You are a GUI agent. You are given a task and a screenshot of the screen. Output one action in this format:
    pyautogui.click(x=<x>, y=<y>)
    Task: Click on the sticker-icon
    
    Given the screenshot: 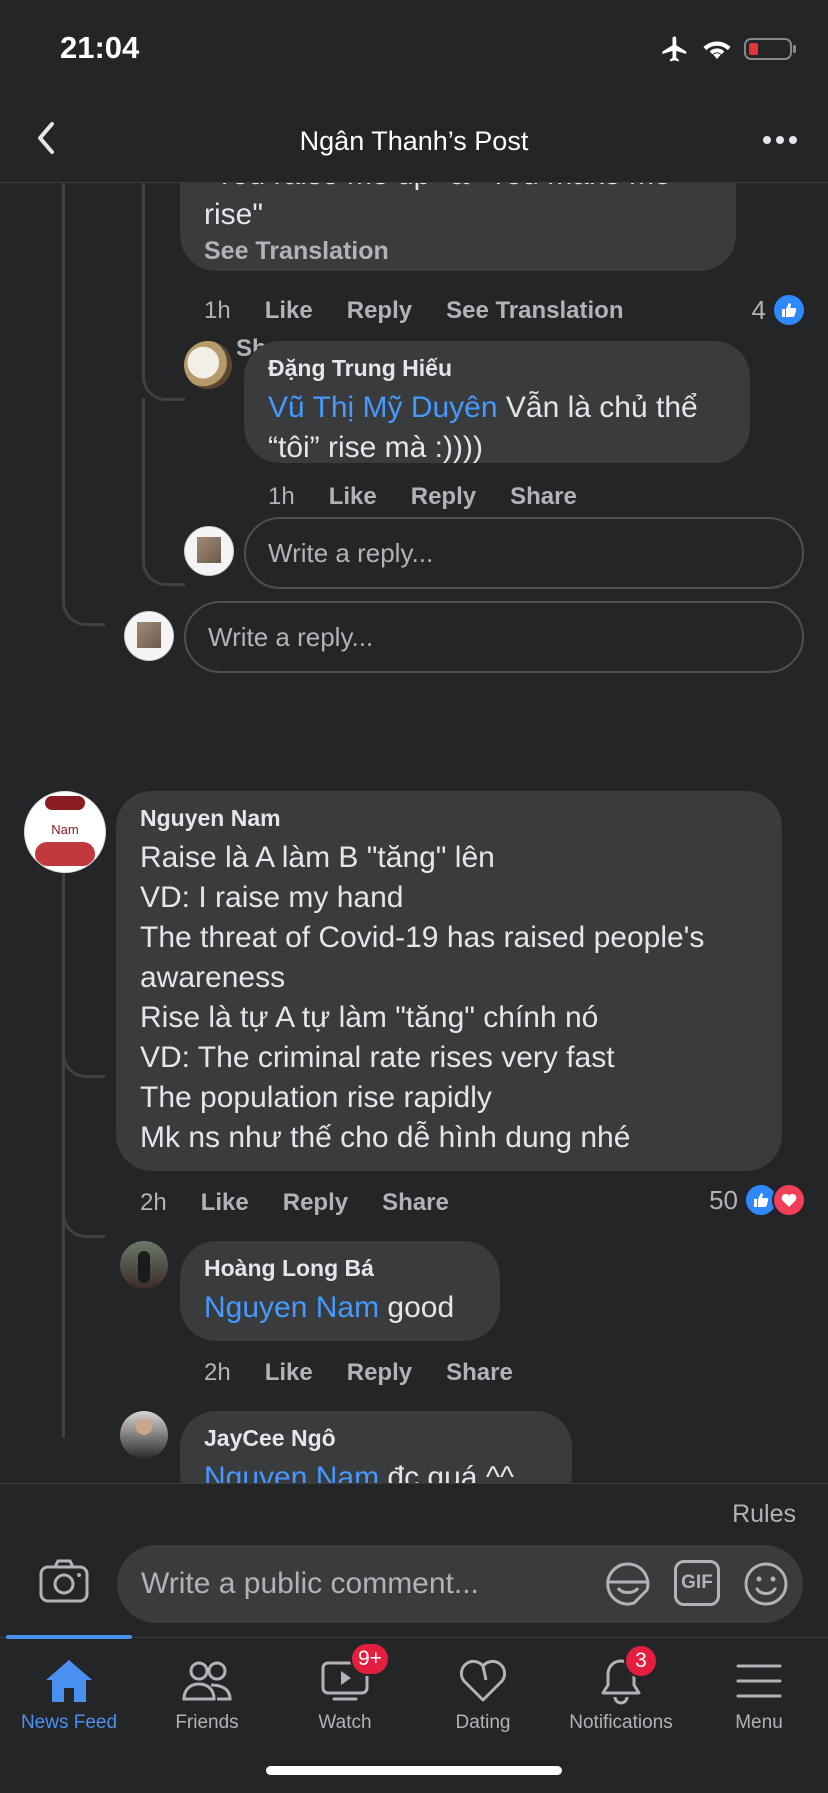 What is the action you would take?
    pyautogui.click(x=628, y=1584)
    